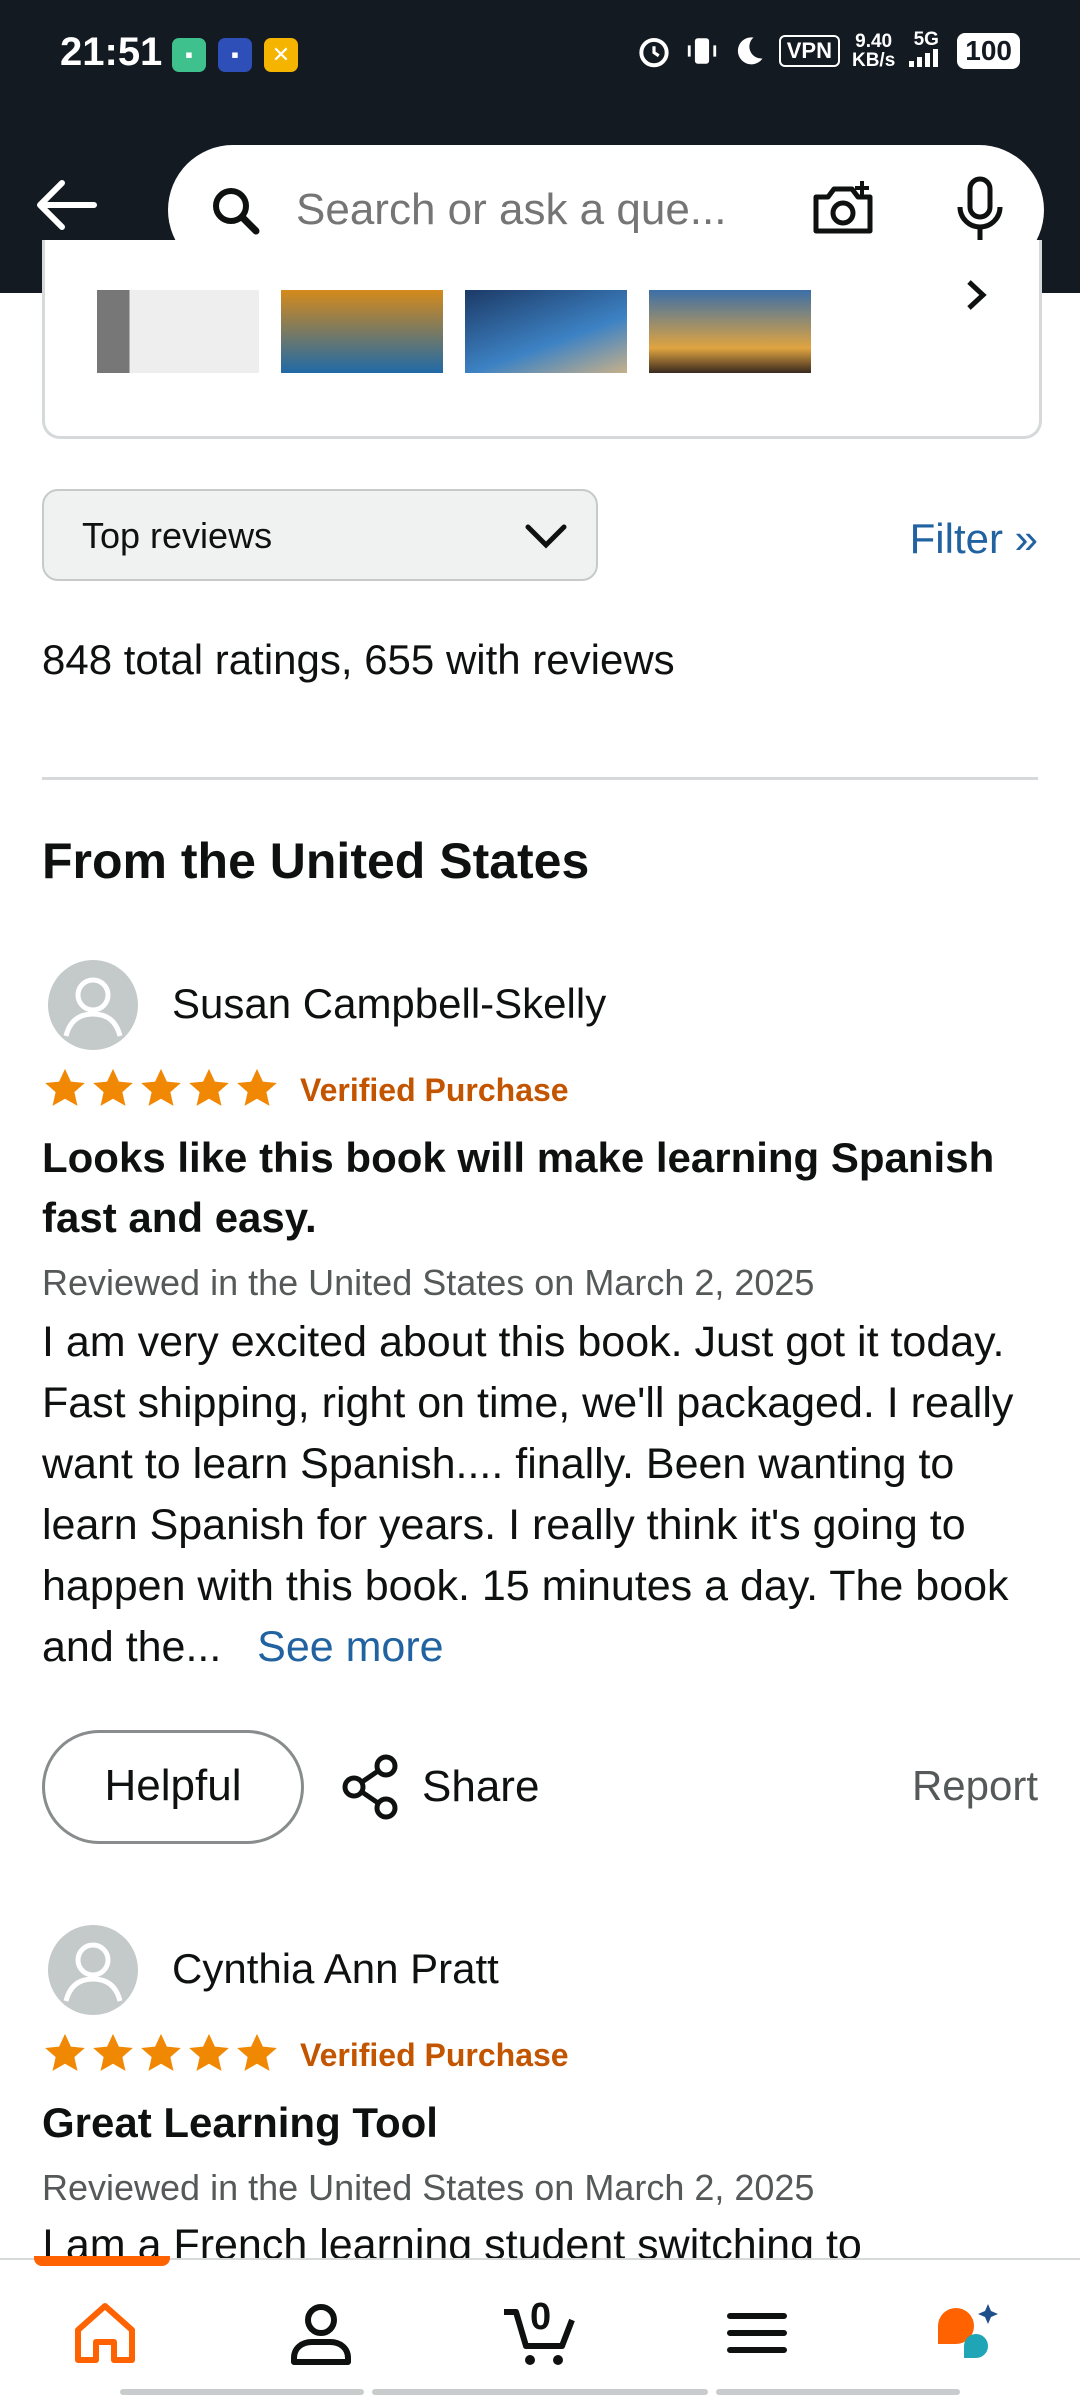 The image size is (1080, 2402). I want to click on share-button: Share, so click(439, 1787).